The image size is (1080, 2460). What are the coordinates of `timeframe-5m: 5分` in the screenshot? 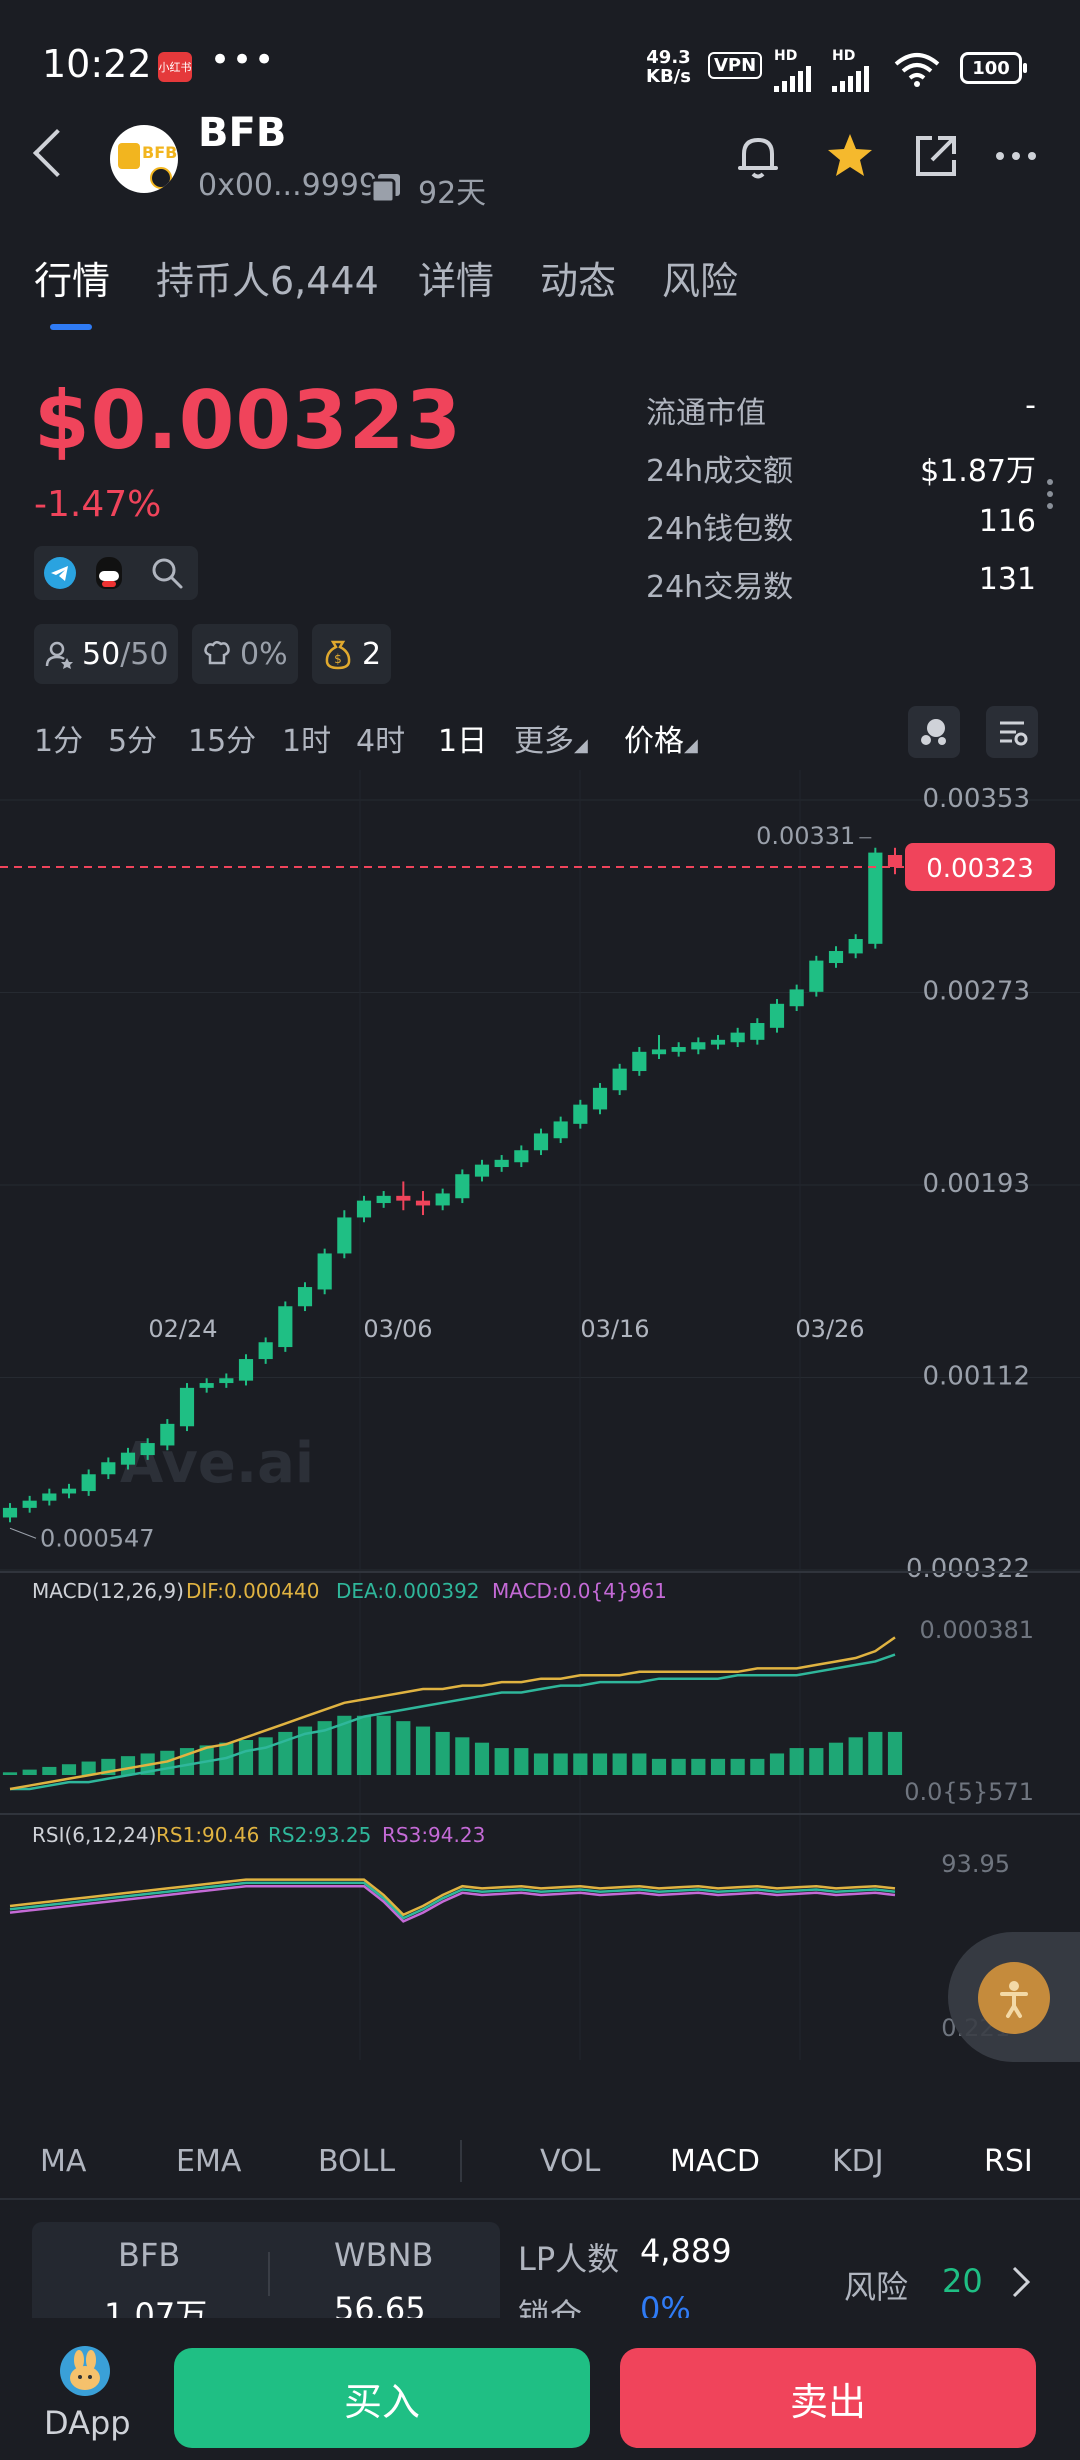 It's located at (132, 738).